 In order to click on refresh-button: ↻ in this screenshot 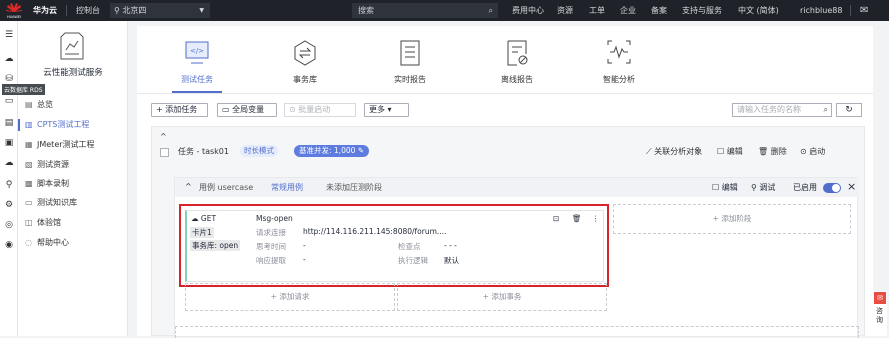, I will do `click(849, 110)`.